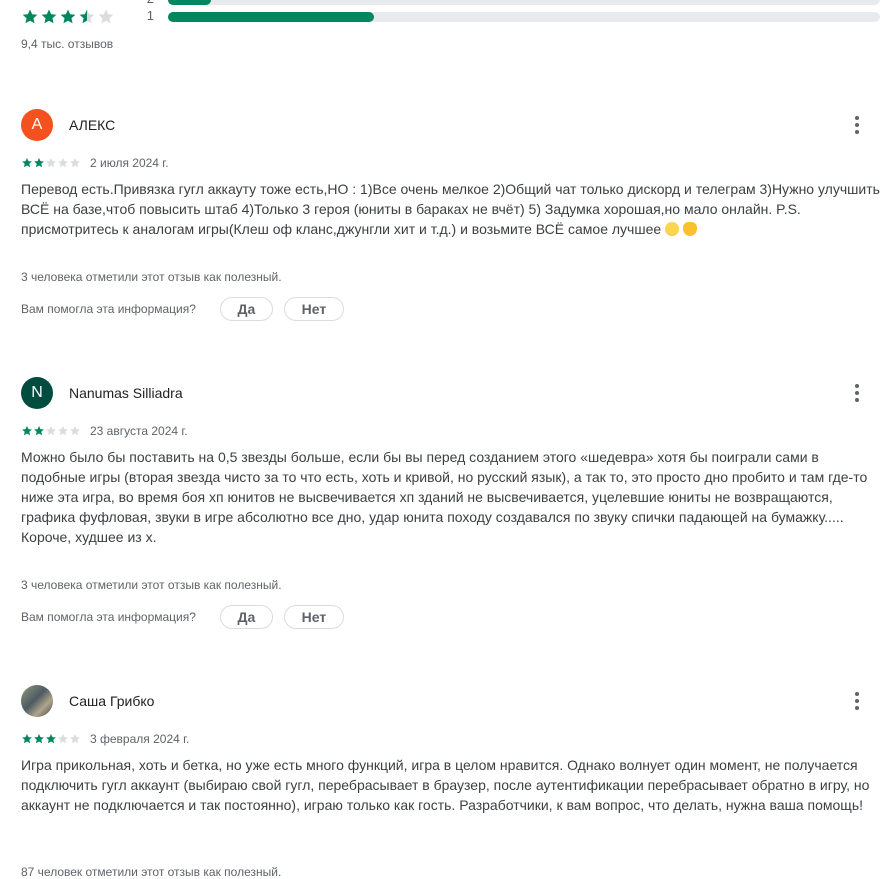 This screenshot has height=879, width=894. I want to click on rating-summary: 2 1 9,4 тыс. отзывов, so click(447, 30).